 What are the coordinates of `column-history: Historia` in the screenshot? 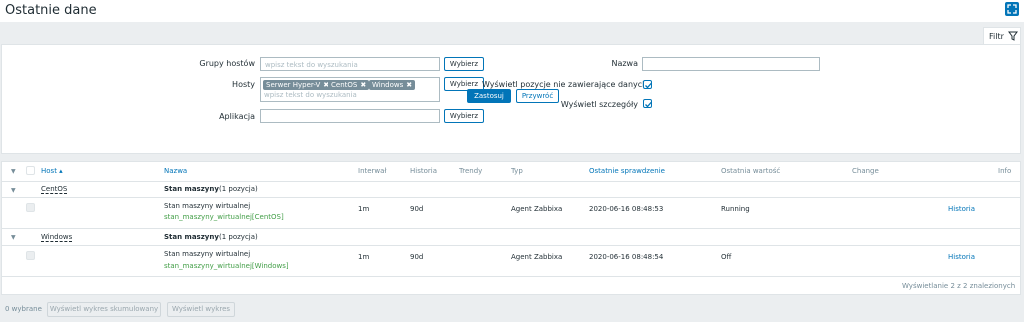 It's located at (423, 171).